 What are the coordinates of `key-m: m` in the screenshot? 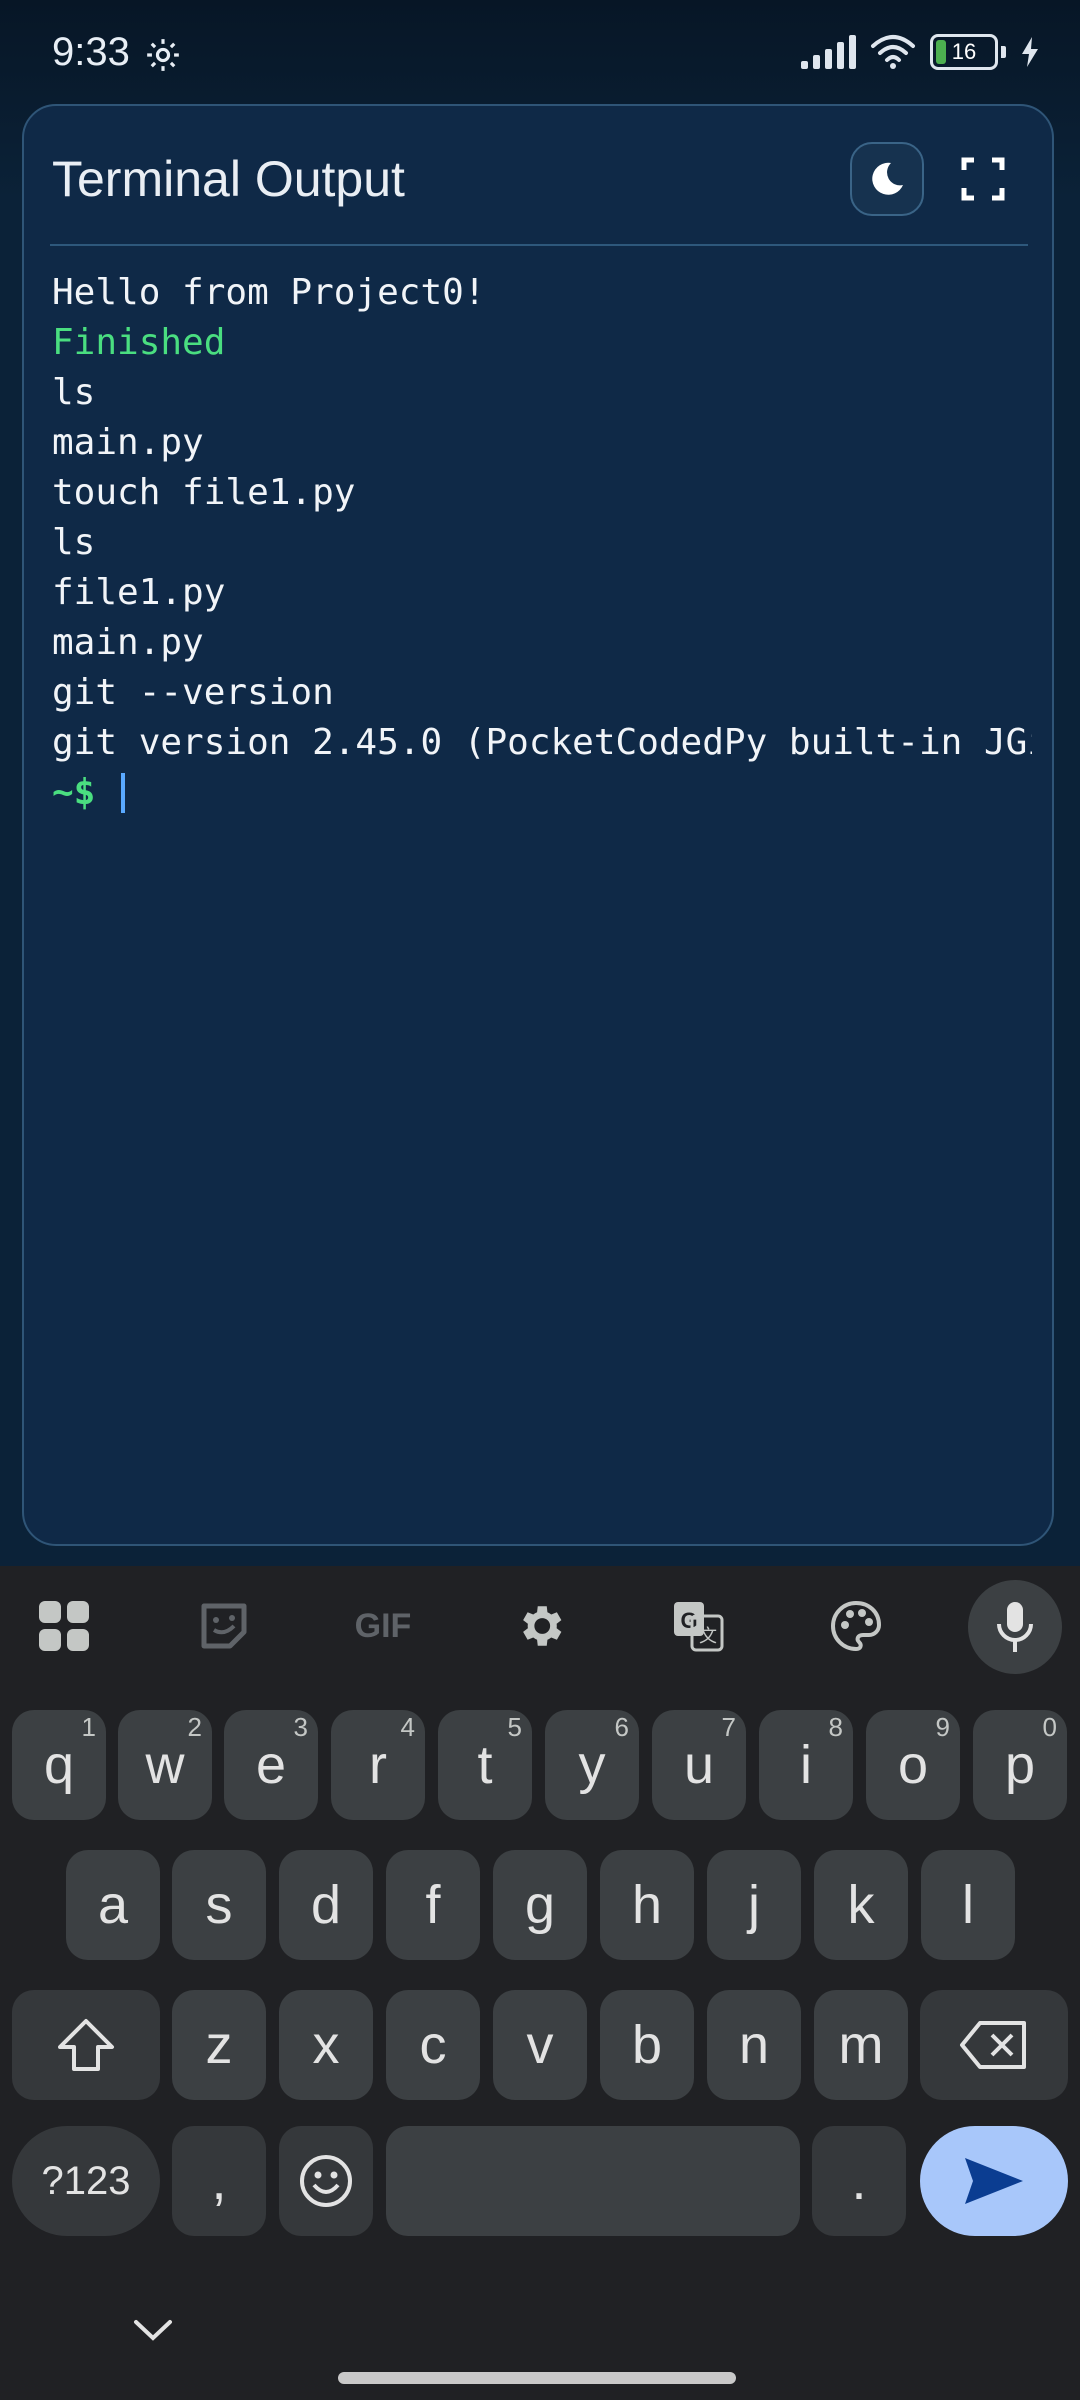 It's located at (861, 2045).